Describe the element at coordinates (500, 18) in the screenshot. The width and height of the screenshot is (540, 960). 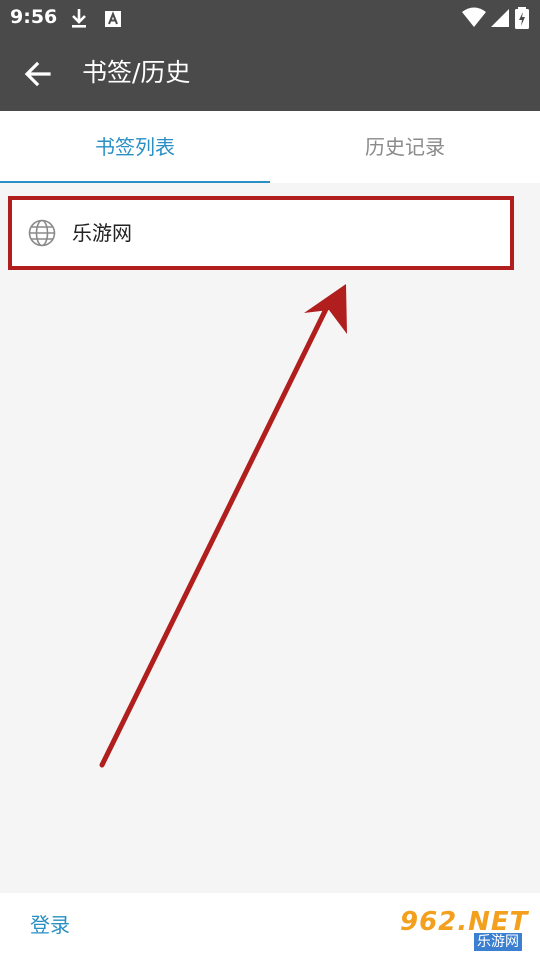
I see `signal-icon` at that location.